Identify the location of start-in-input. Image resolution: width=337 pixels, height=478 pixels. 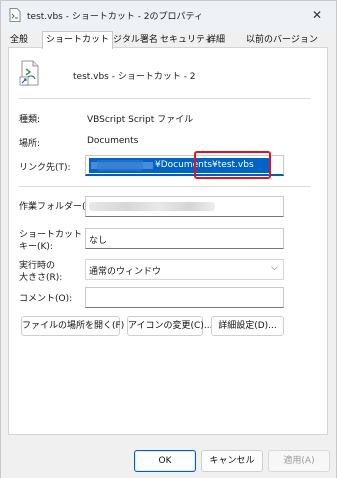
(184, 206).